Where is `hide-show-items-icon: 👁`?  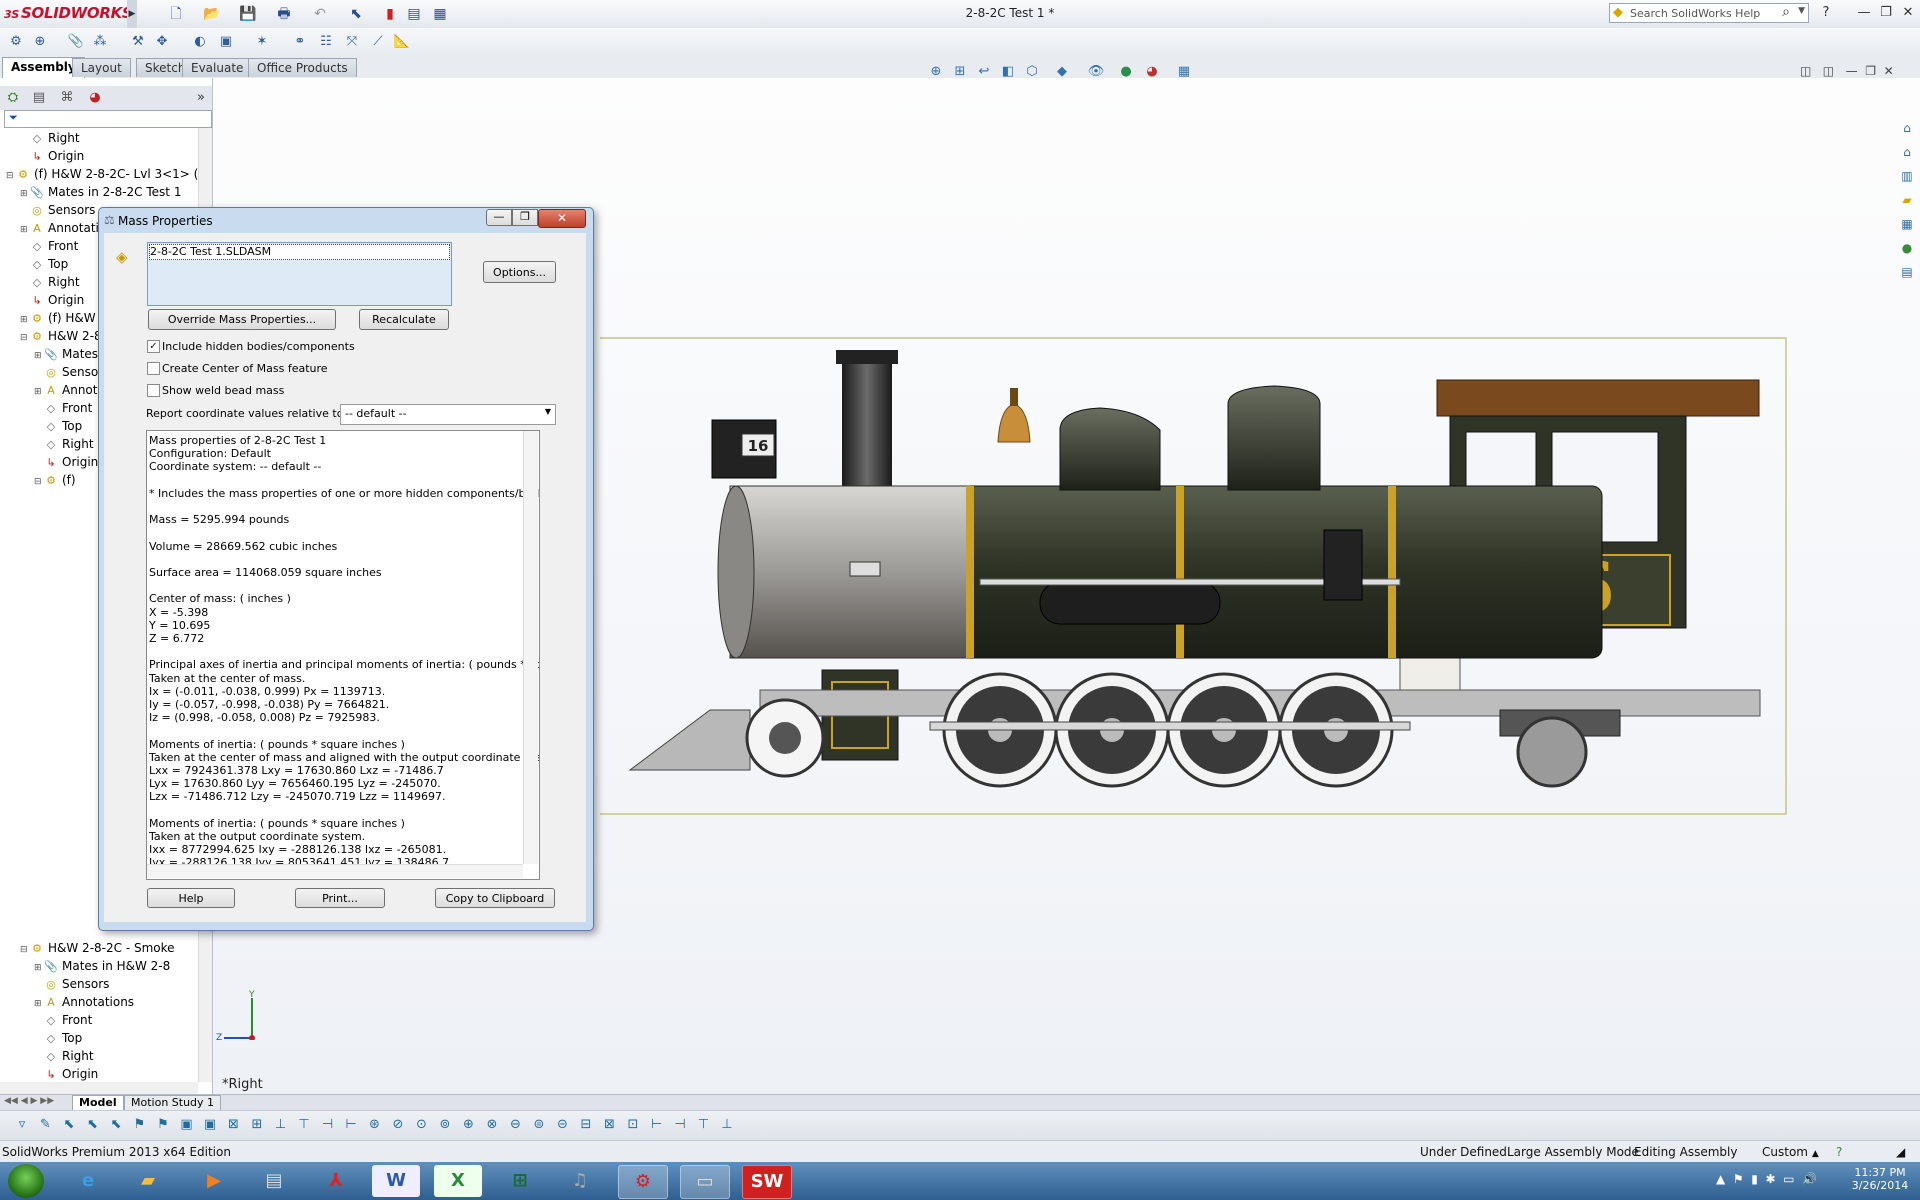
hide-show-items-icon: 👁 is located at coordinates (1096, 72).